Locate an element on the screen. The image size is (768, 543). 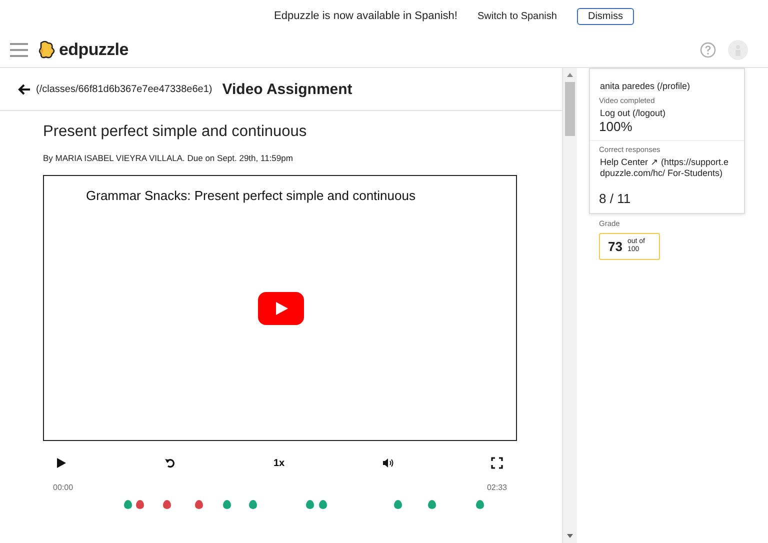
duration-time: 02:33 is located at coordinates (496, 487).